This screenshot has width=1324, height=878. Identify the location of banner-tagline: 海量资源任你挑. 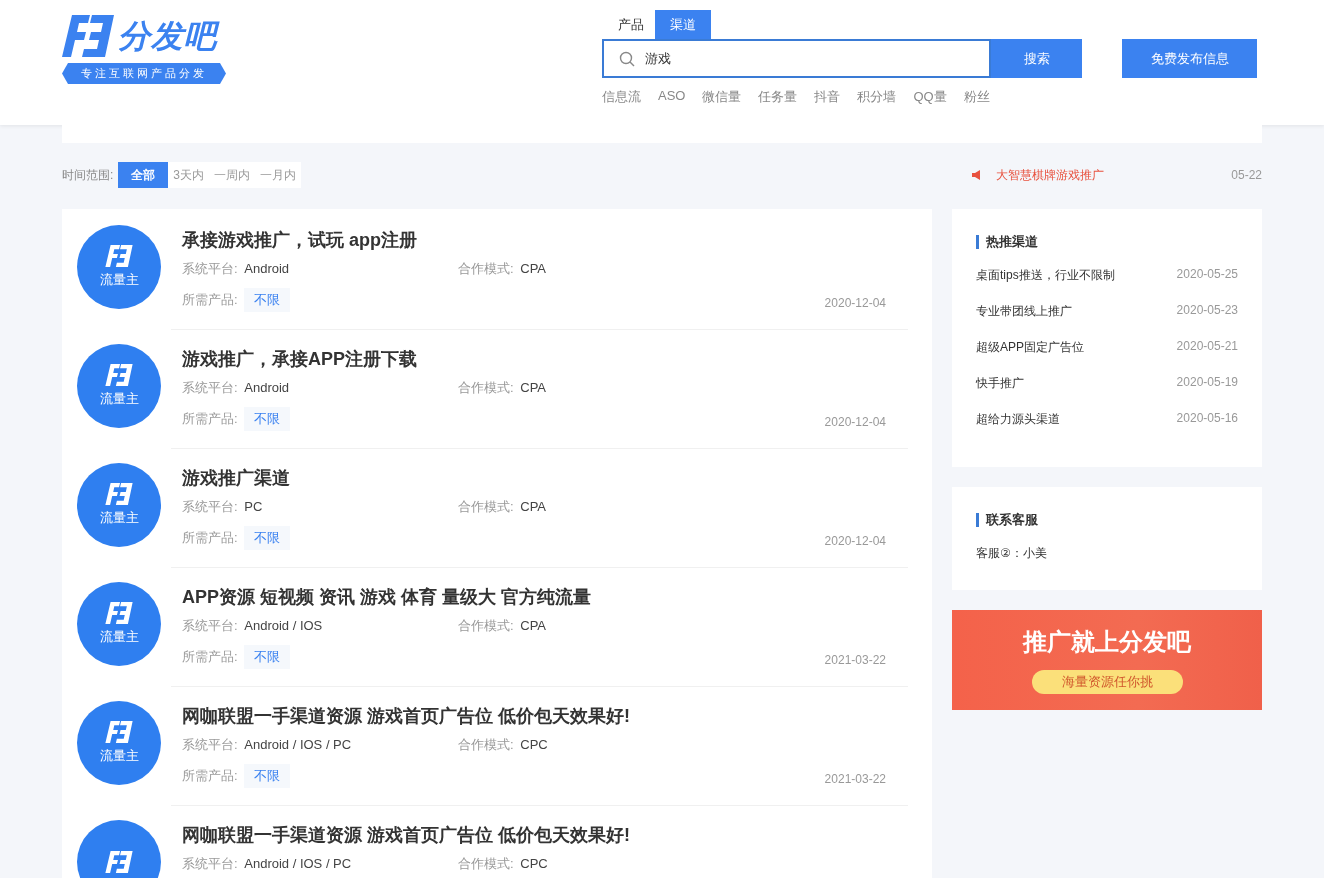
(1107, 682).